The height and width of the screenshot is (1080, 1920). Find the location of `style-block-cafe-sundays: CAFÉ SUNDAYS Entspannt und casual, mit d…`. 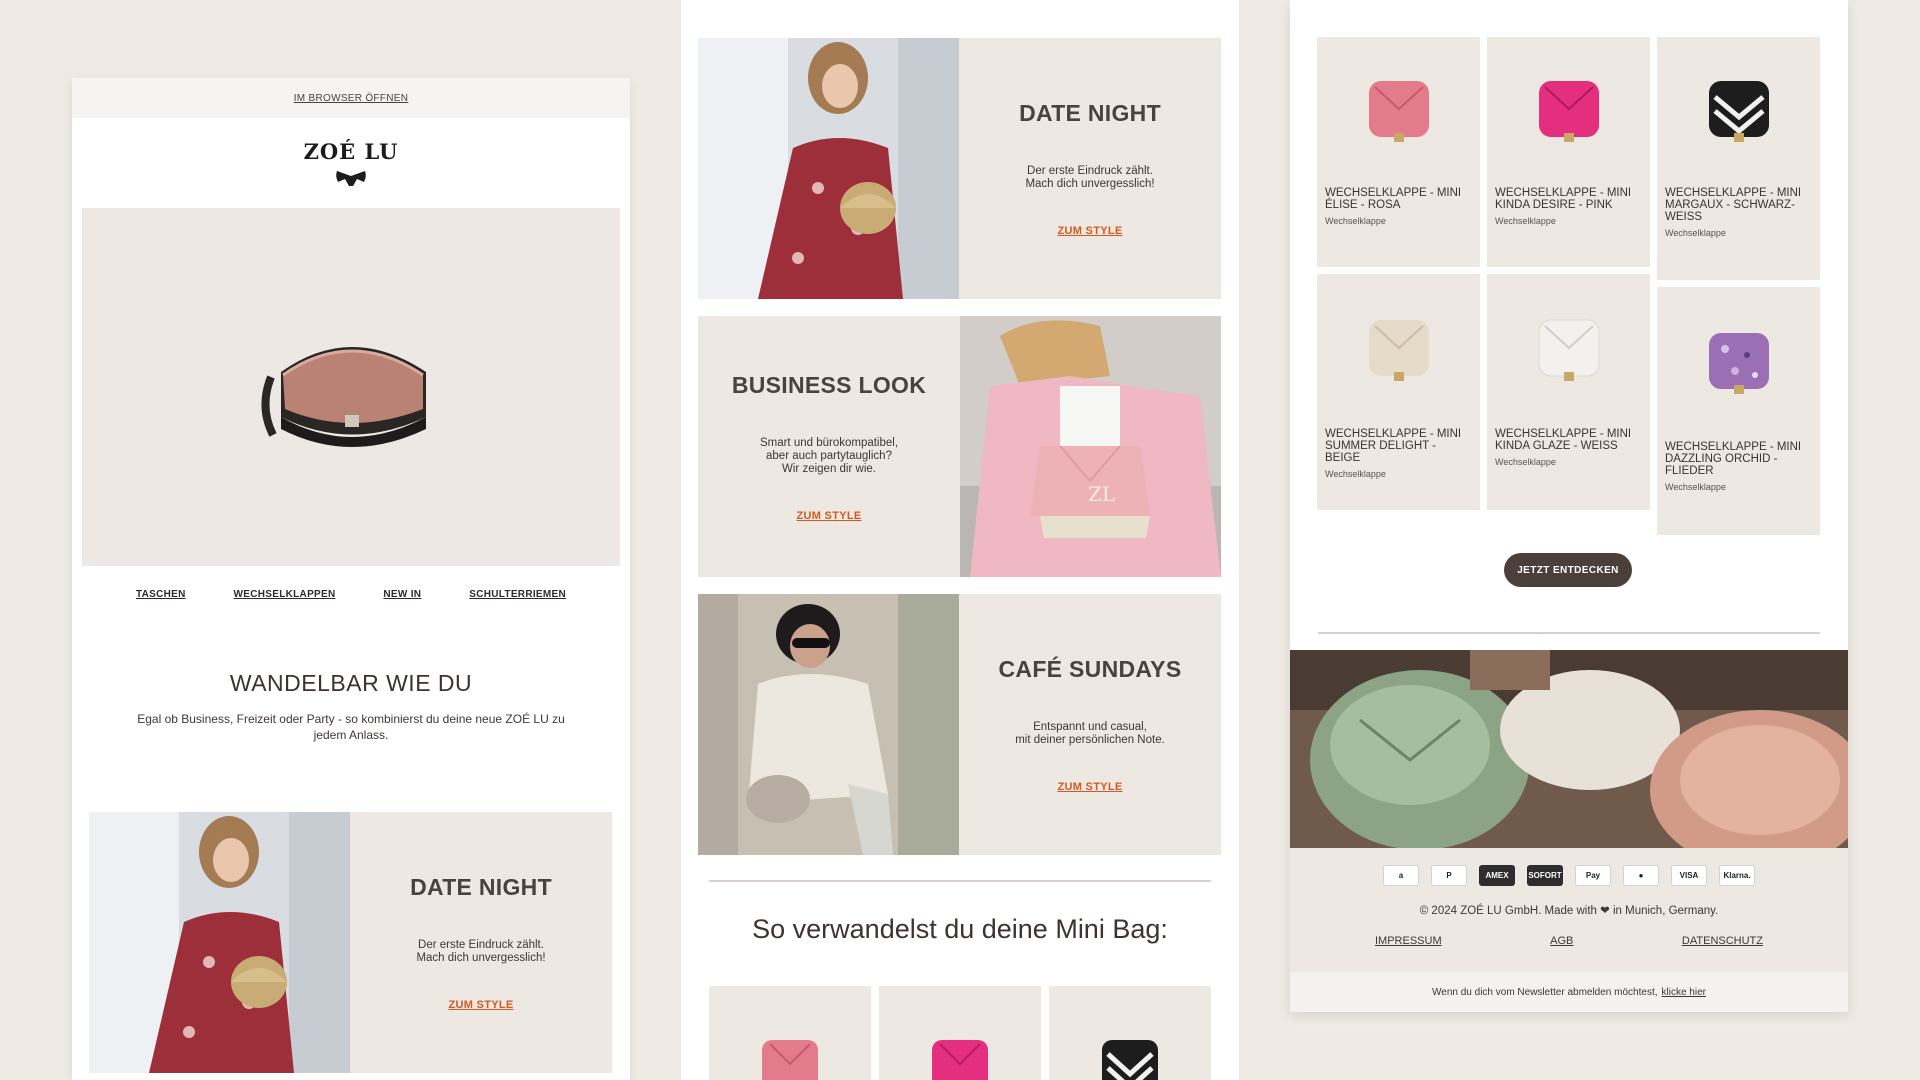

style-block-cafe-sundays: CAFÉ SUNDAYS Entspannt und casual, mit d… is located at coordinates (959, 724).